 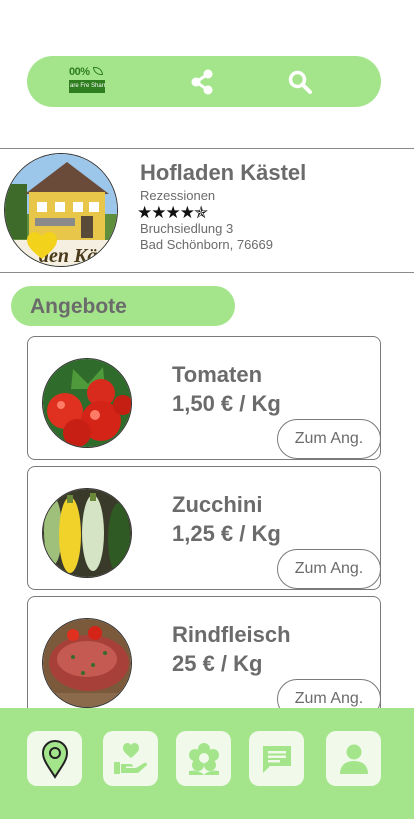 I want to click on nav-products-button, so click(x=203, y=758).